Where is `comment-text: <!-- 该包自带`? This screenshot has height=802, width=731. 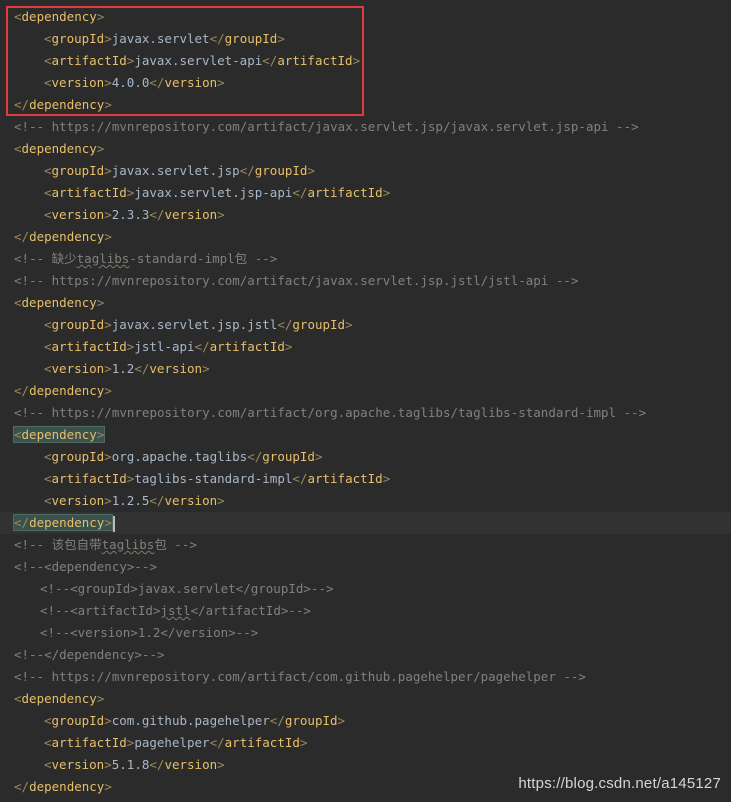
comment-text: <!-- 该包自带 is located at coordinates (58, 544).